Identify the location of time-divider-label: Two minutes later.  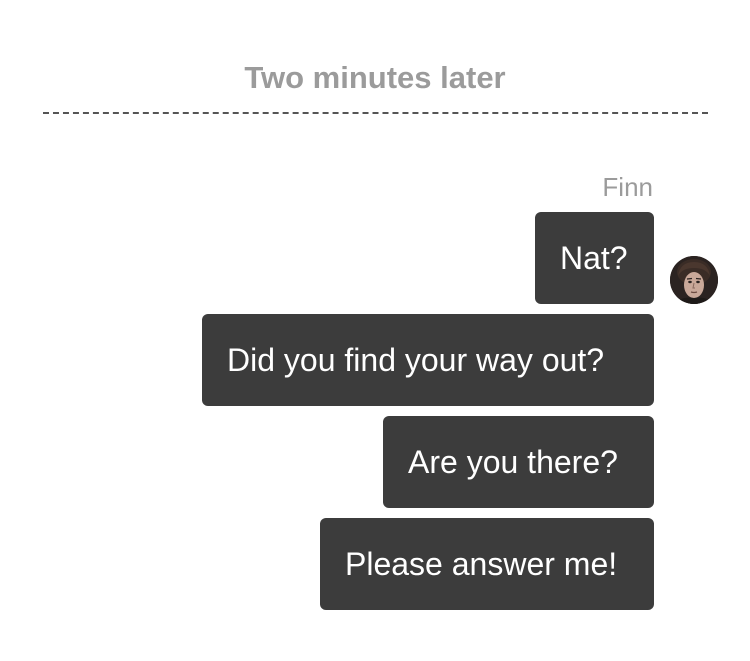
(375, 77).